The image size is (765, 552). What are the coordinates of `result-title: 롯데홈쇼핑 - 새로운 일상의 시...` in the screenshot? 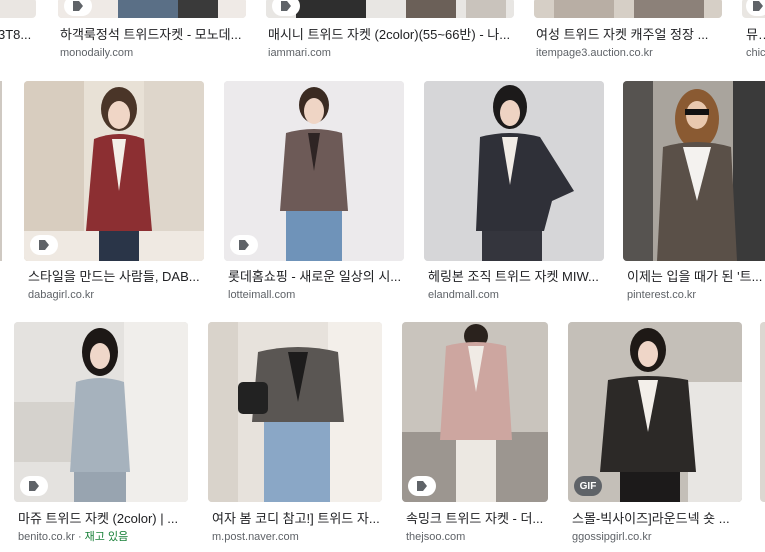 It's located at (316, 277).